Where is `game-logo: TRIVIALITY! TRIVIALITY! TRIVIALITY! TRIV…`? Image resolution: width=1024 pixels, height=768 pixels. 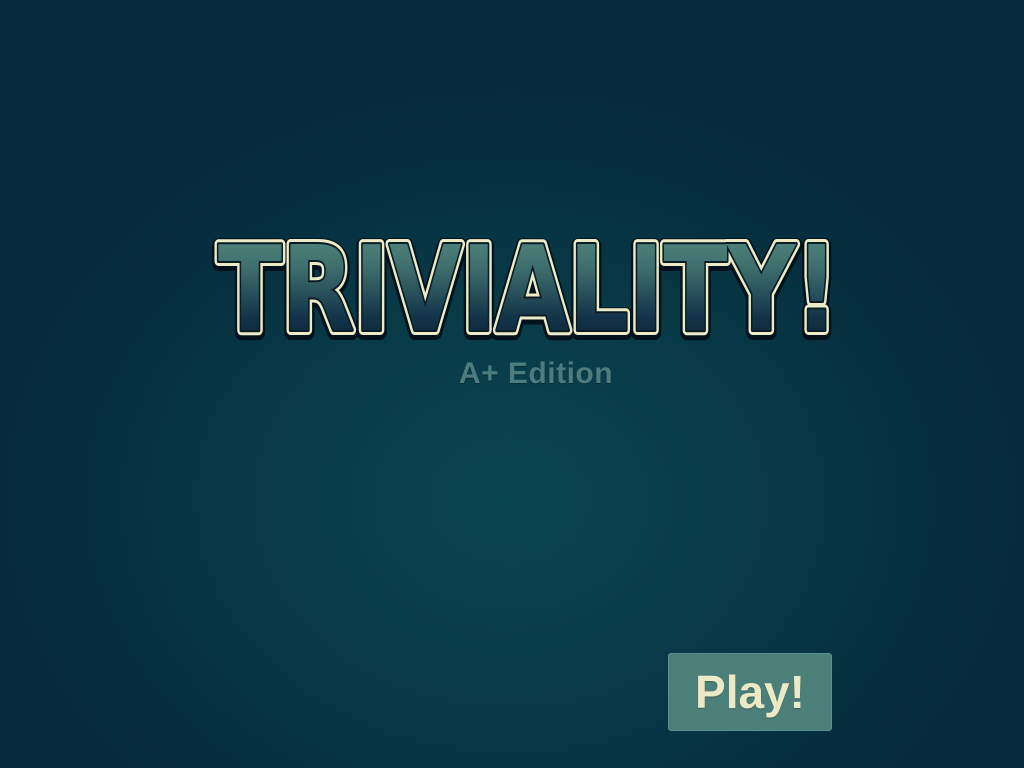
game-logo: TRIVIALITY! TRIVIALITY! TRIVIALITY! TRIV… is located at coordinates (528, 284).